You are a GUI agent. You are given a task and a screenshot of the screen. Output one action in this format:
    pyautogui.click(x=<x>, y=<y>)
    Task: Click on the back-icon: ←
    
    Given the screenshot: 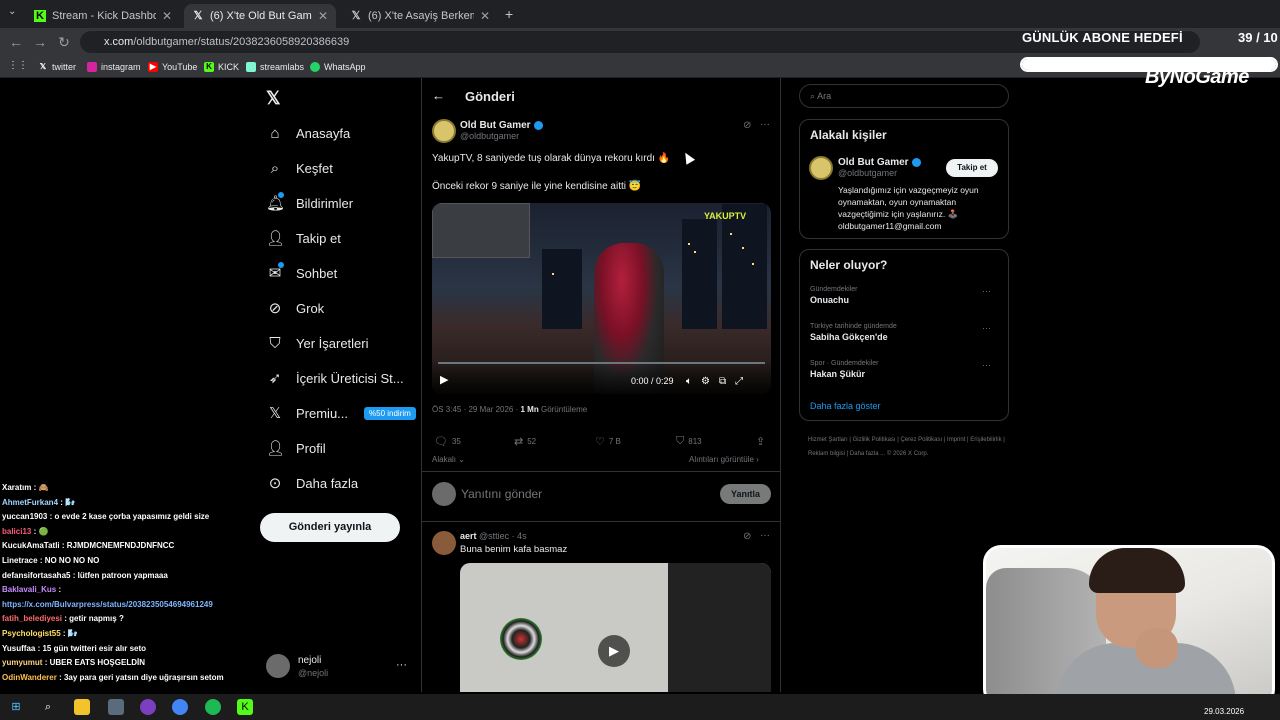 What is the action you would take?
    pyautogui.click(x=16, y=42)
    